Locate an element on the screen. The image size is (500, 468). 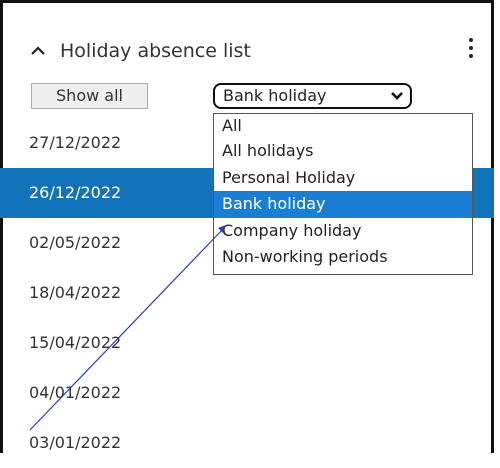
filter-option-personal-holiday: Personal Holiday is located at coordinates (343, 178).